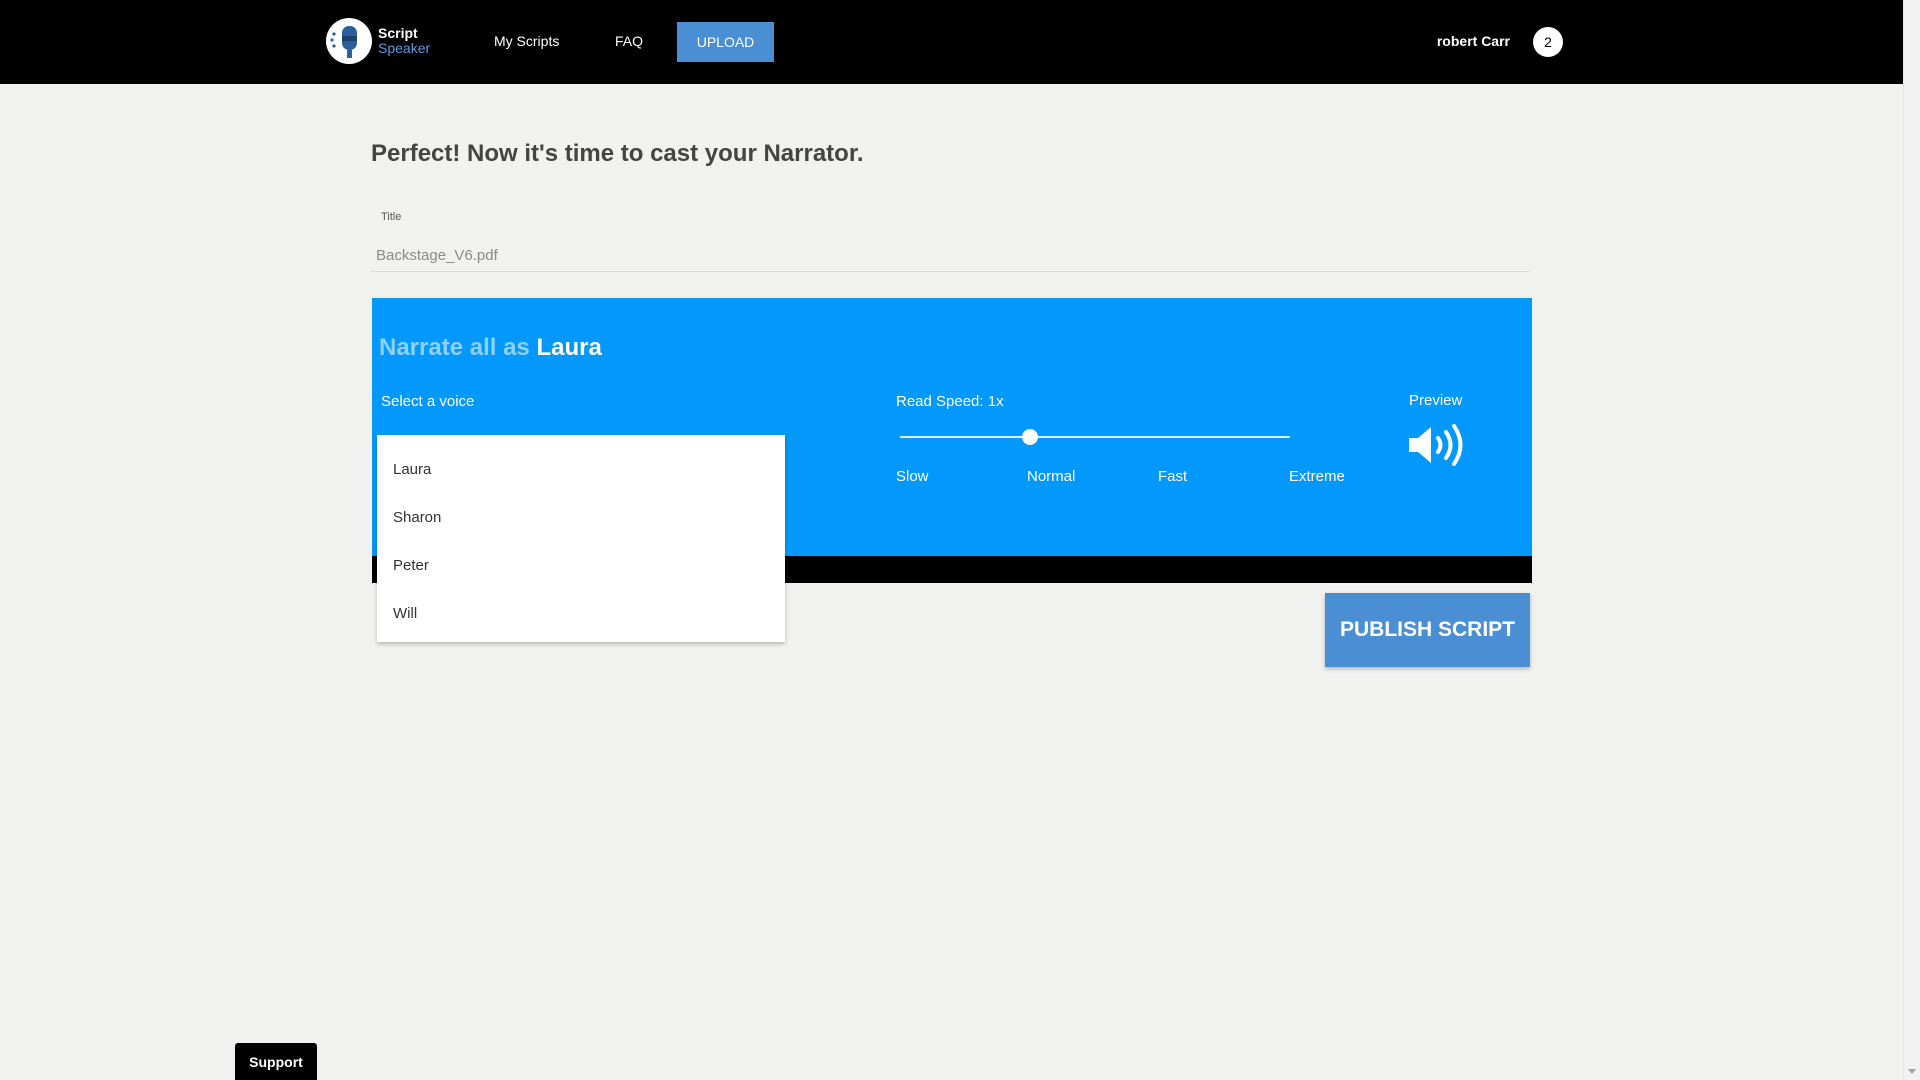 This screenshot has width=1920, height=1080. I want to click on logo-line-1: Script, so click(398, 33).